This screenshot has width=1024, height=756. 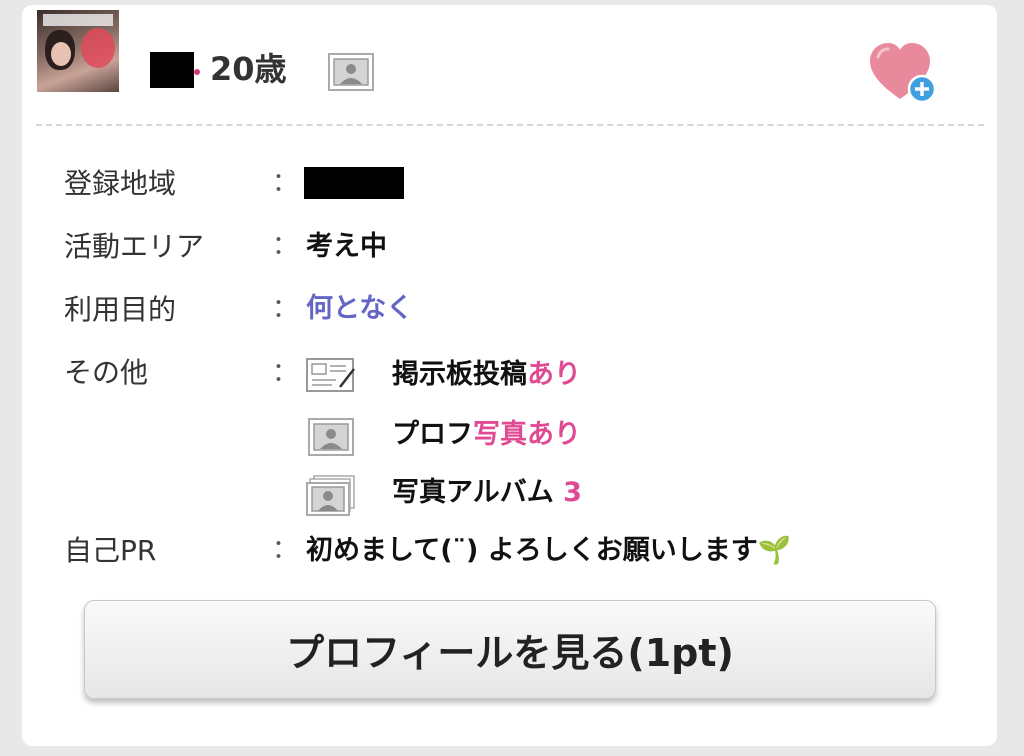 What do you see at coordinates (120, 309) in the screenshot?
I see `purpose-label: 利用目的` at bounding box center [120, 309].